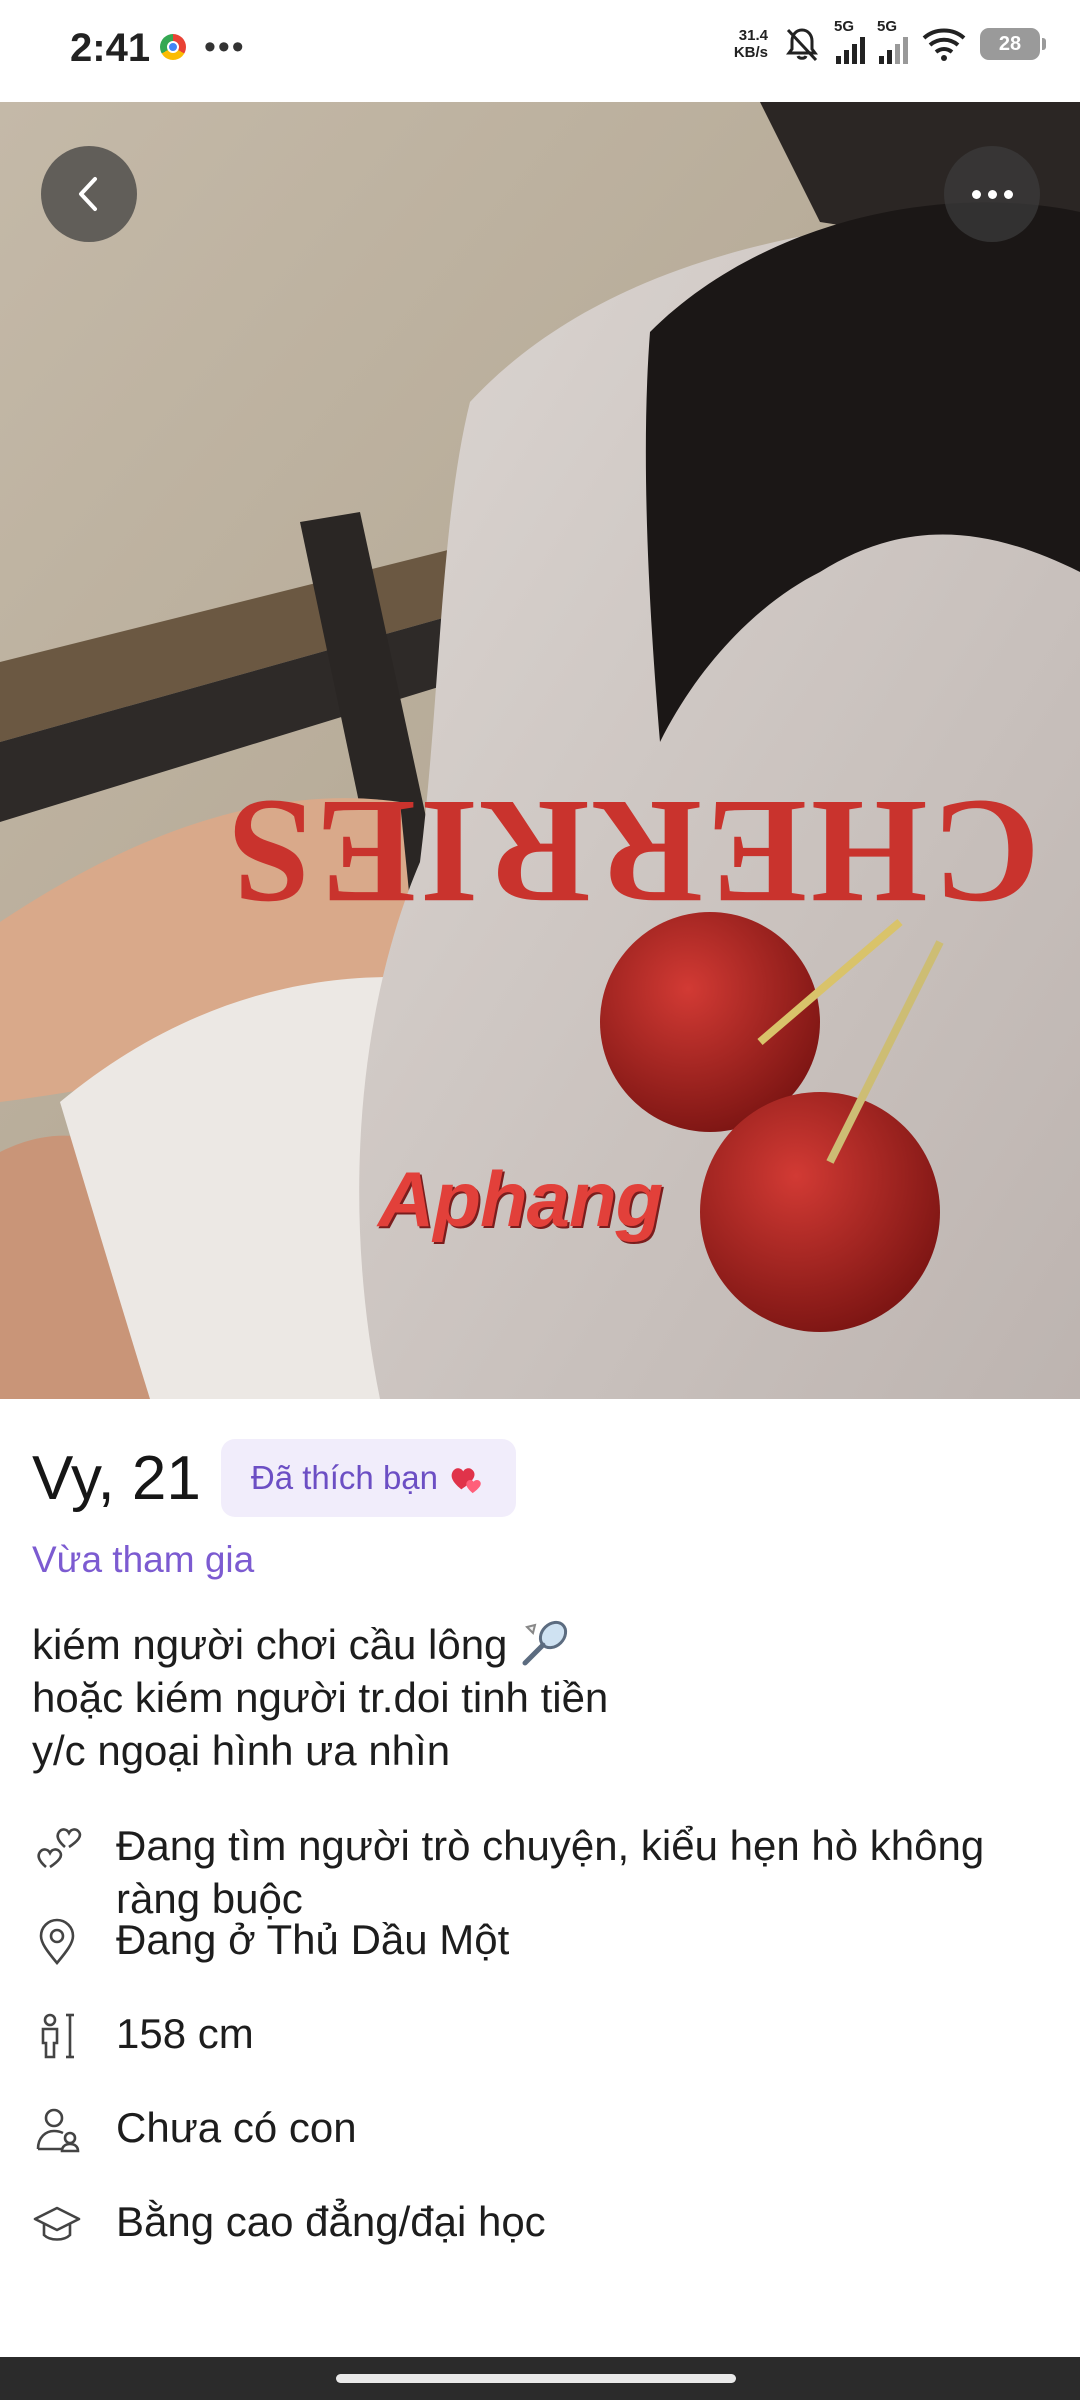  Describe the element at coordinates (58, 2130) in the screenshot. I see `children-icon` at that location.